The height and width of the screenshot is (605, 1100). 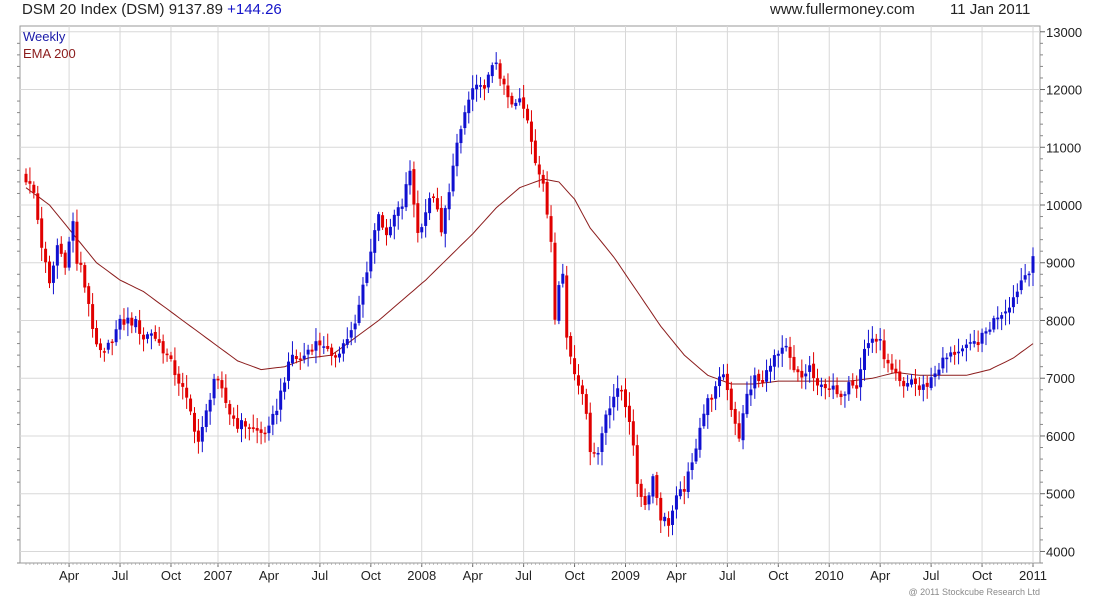 What do you see at coordinates (1060, 320) in the screenshot?
I see `y-tick-label: 8000` at bounding box center [1060, 320].